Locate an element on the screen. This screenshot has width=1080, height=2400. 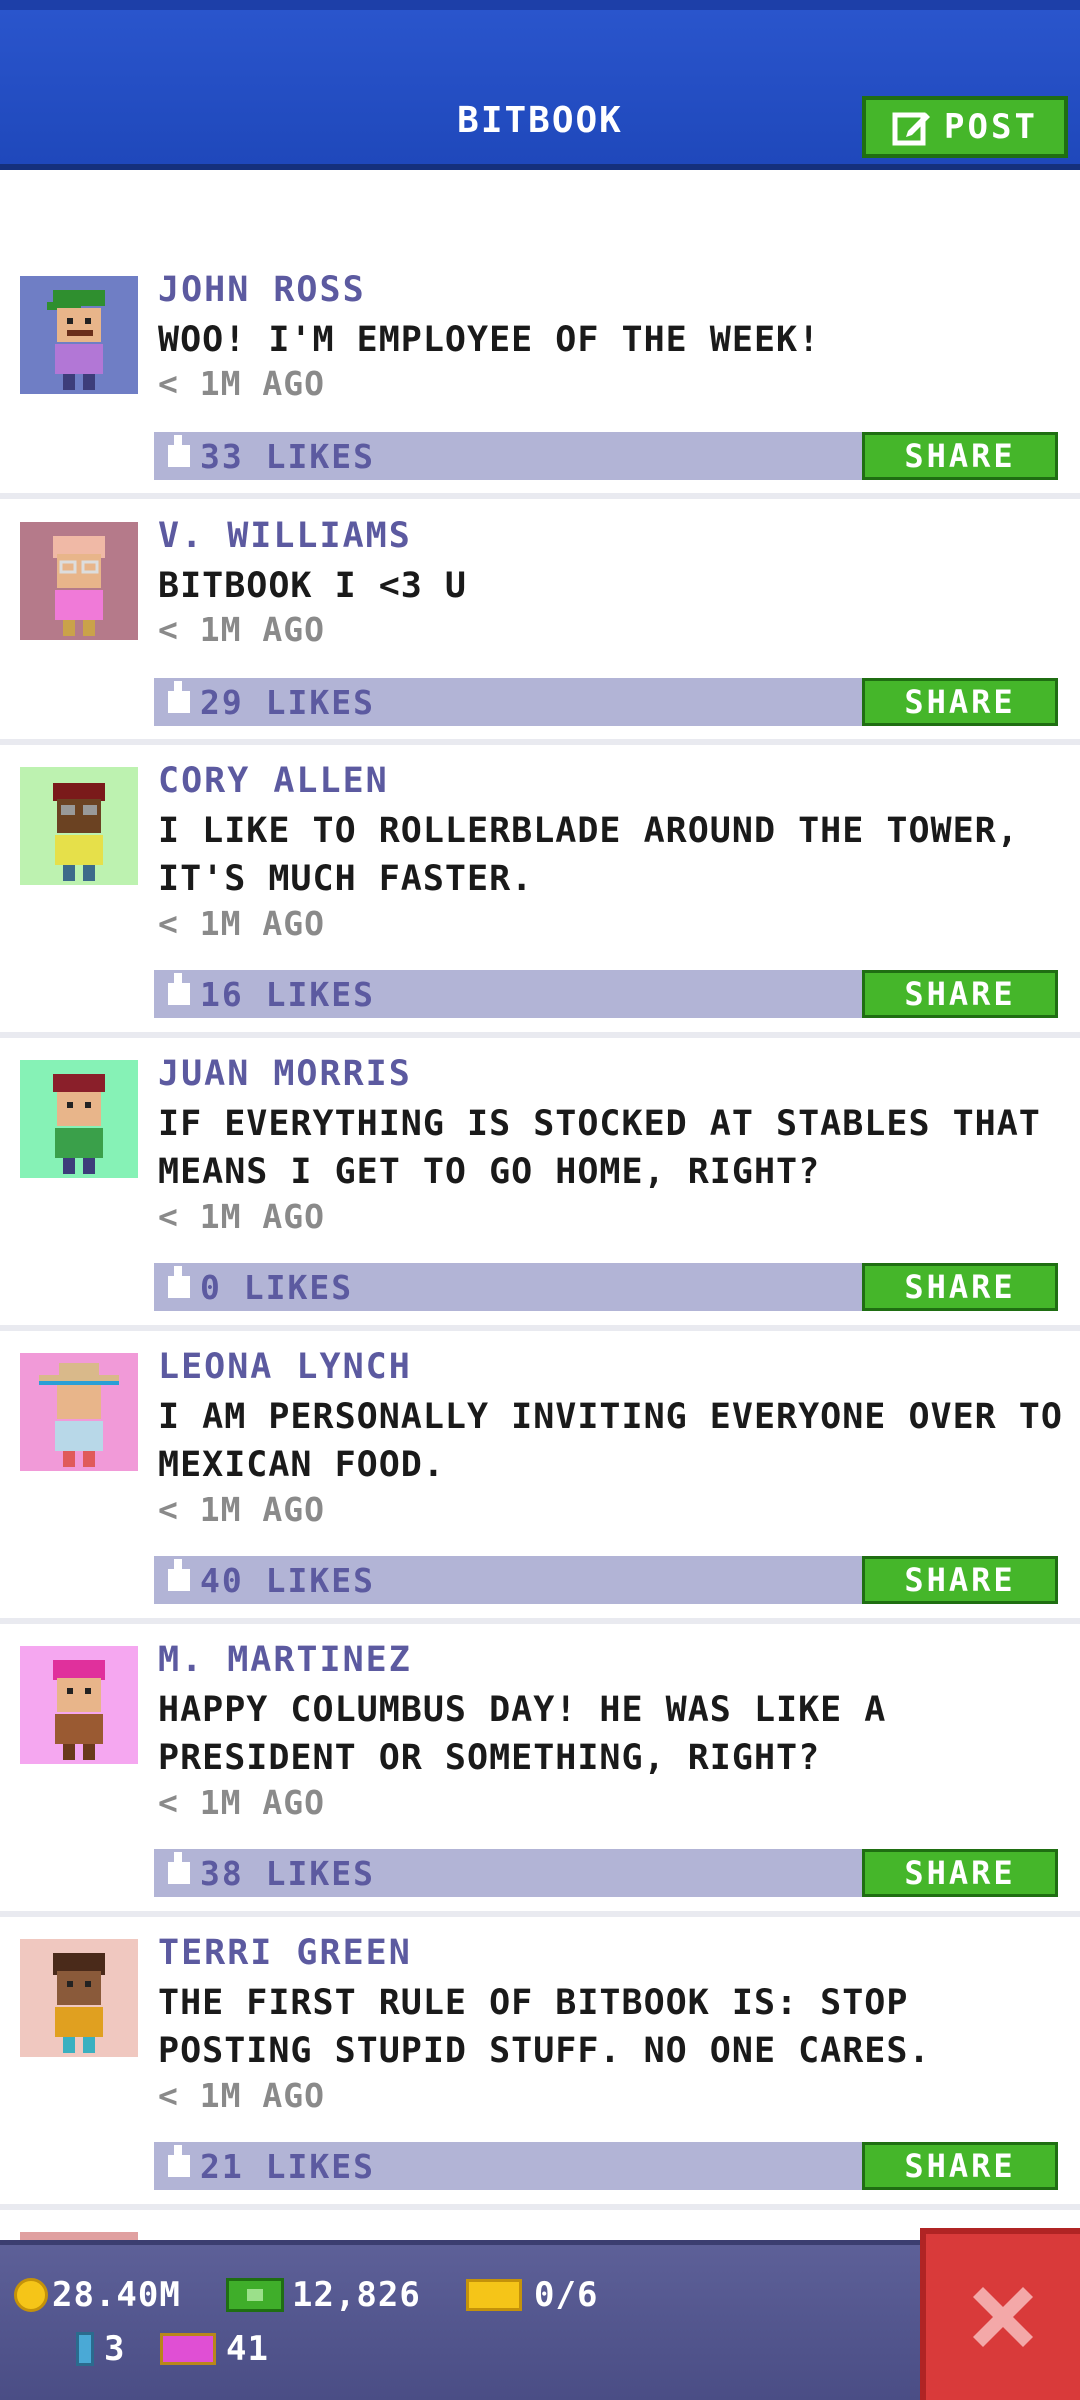
coins-value: 28.40M is located at coordinates (116, 2295).